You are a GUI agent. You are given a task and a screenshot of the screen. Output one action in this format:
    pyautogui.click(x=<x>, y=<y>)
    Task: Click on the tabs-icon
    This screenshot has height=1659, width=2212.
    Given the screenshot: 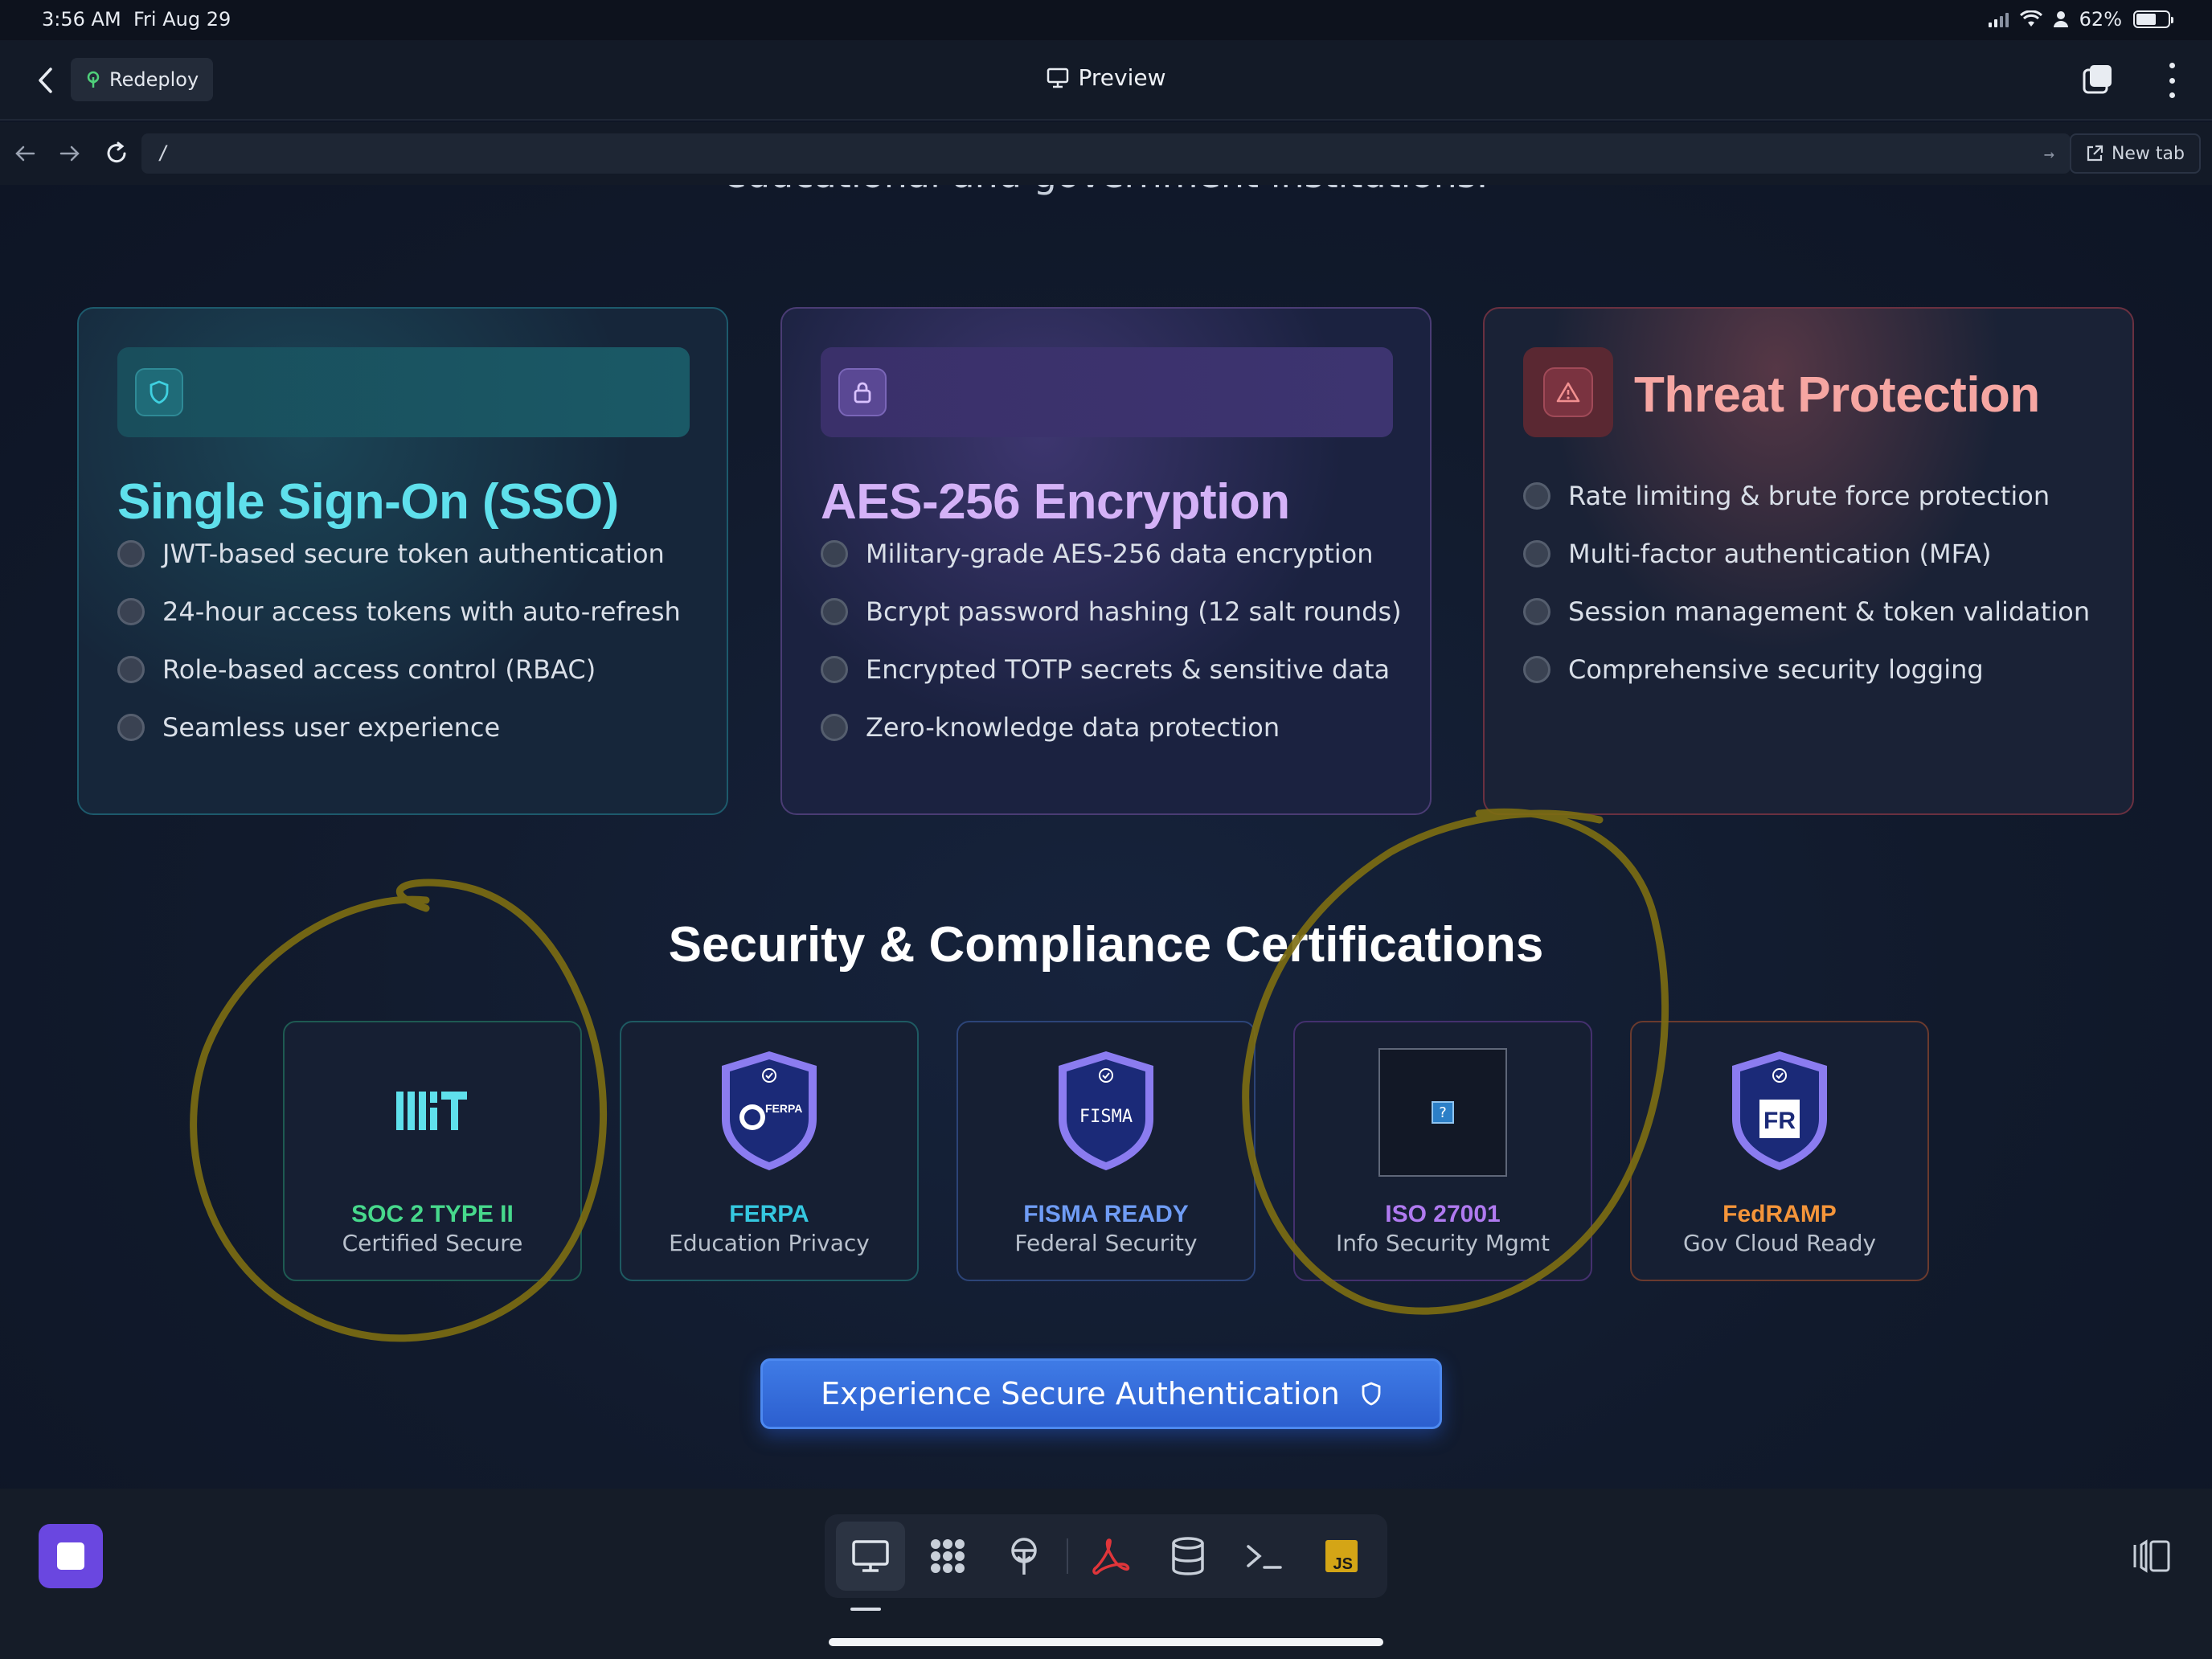 What is the action you would take?
    pyautogui.click(x=2097, y=79)
    